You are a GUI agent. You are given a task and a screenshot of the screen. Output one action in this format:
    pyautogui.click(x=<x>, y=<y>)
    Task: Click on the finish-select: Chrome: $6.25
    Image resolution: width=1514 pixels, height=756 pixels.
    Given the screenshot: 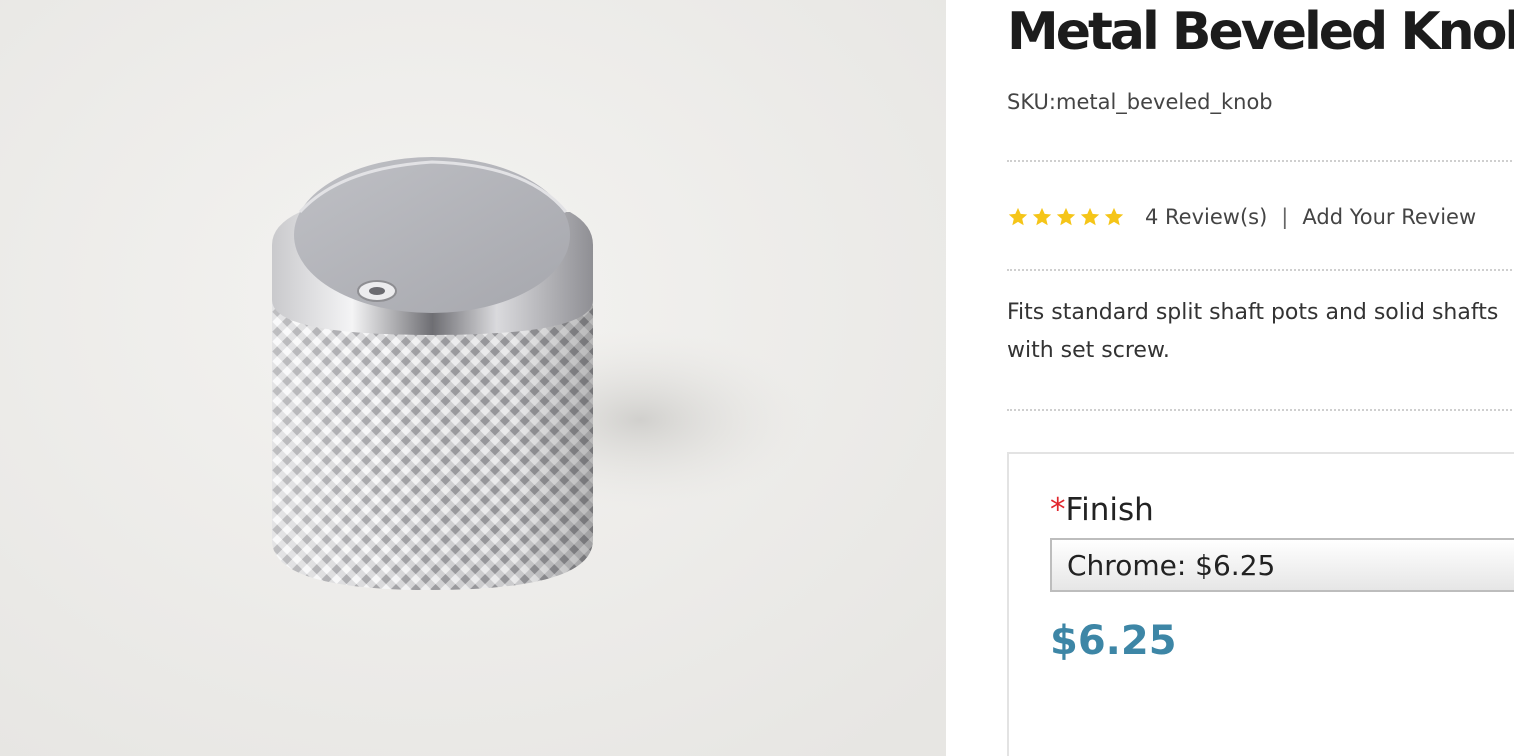 What is the action you would take?
    pyautogui.click(x=1282, y=565)
    